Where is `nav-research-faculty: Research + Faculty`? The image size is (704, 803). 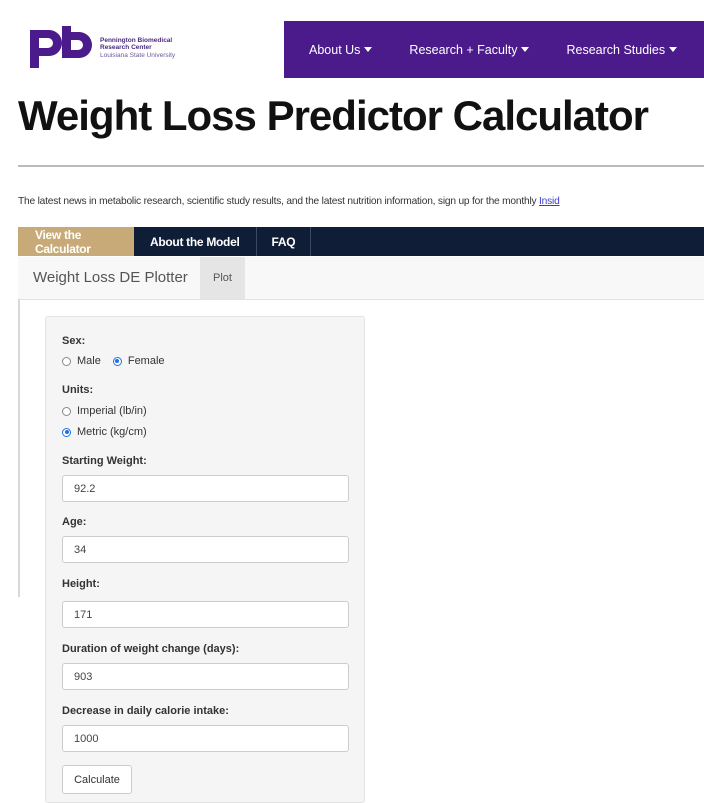 nav-research-faculty: Research + Faculty is located at coordinates (469, 49).